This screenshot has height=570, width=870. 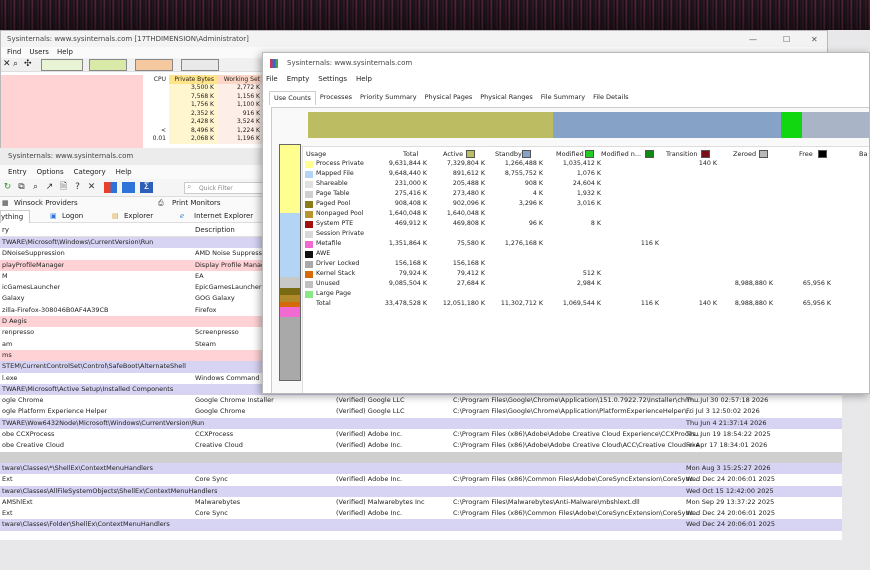 What do you see at coordinates (570, 154) in the screenshot?
I see `column-header-modified: Modified` at bounding box center [570, 154].